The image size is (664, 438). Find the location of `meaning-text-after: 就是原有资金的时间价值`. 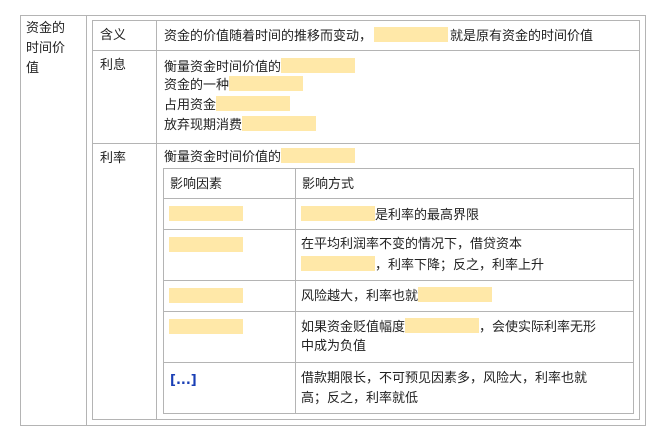

meaning-text-after: 就是原有资金的时间价值 is located at coordinates (522, 36).